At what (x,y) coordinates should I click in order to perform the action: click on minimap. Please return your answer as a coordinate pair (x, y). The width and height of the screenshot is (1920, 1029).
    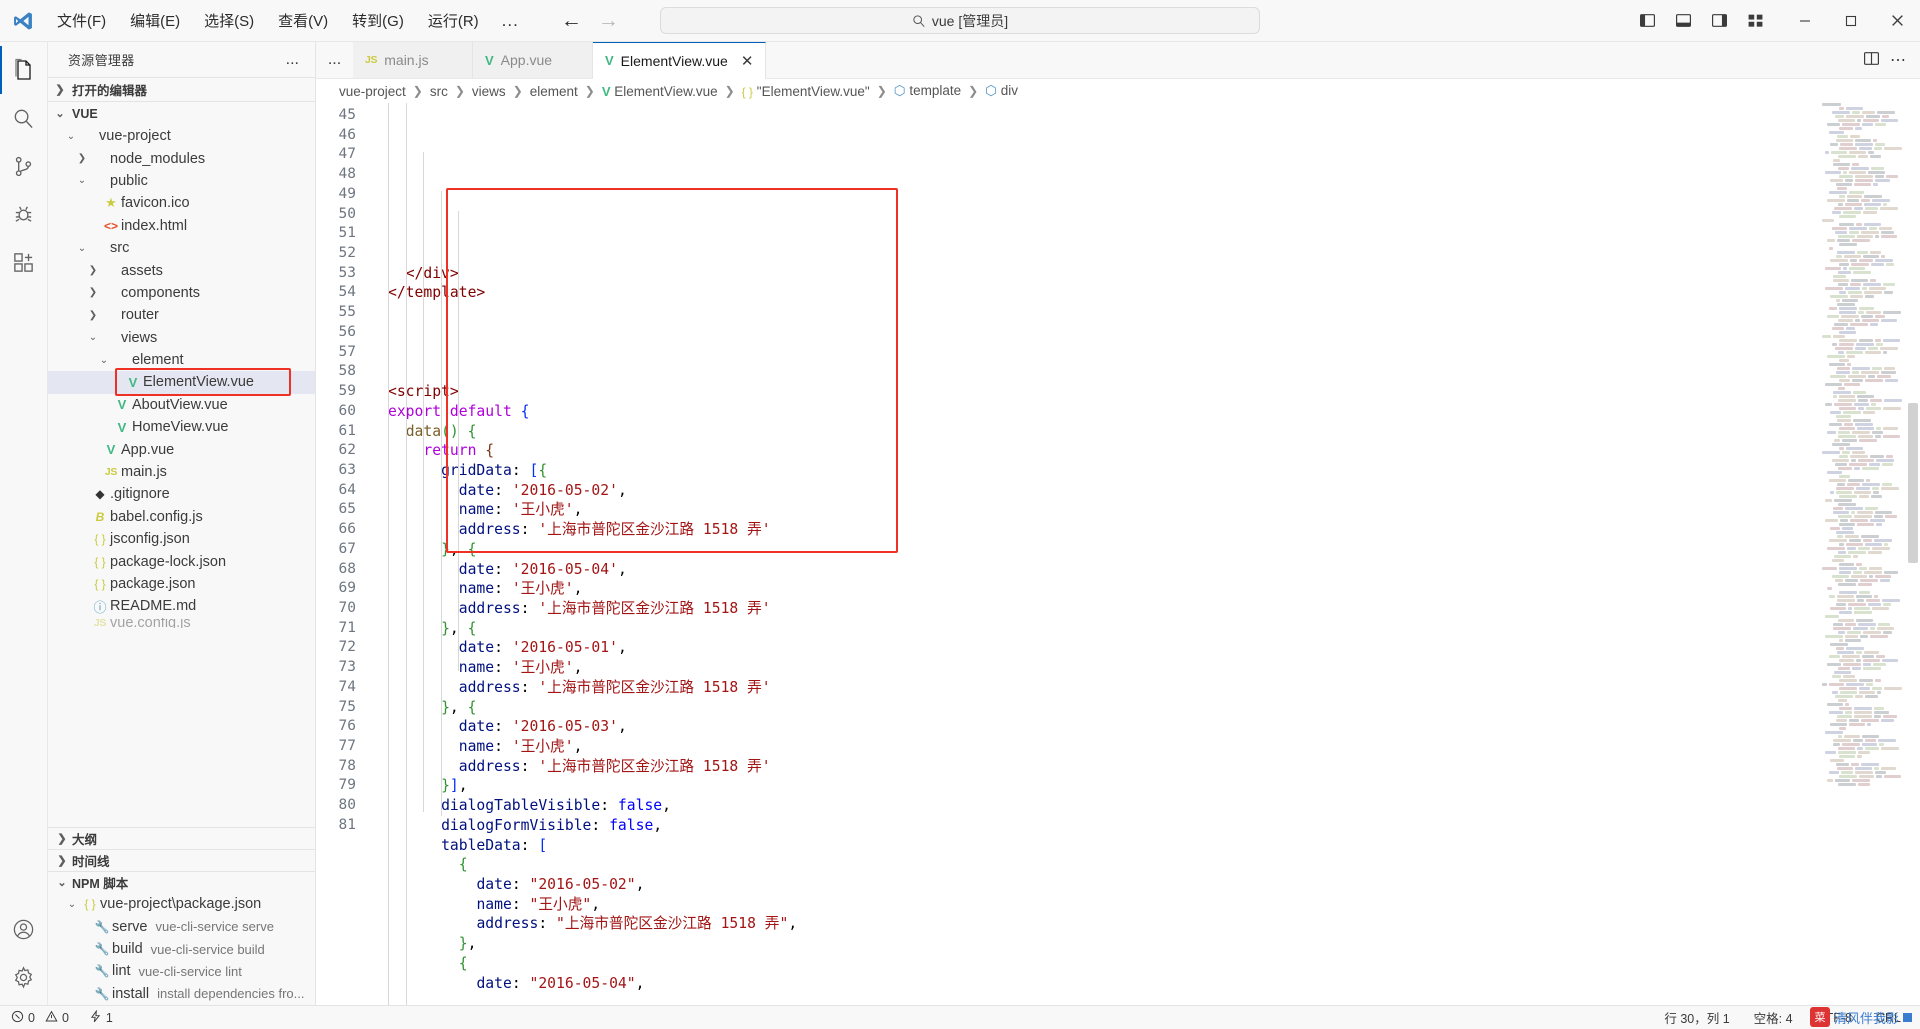
    Looking at the image, I should click on (1861, 554).